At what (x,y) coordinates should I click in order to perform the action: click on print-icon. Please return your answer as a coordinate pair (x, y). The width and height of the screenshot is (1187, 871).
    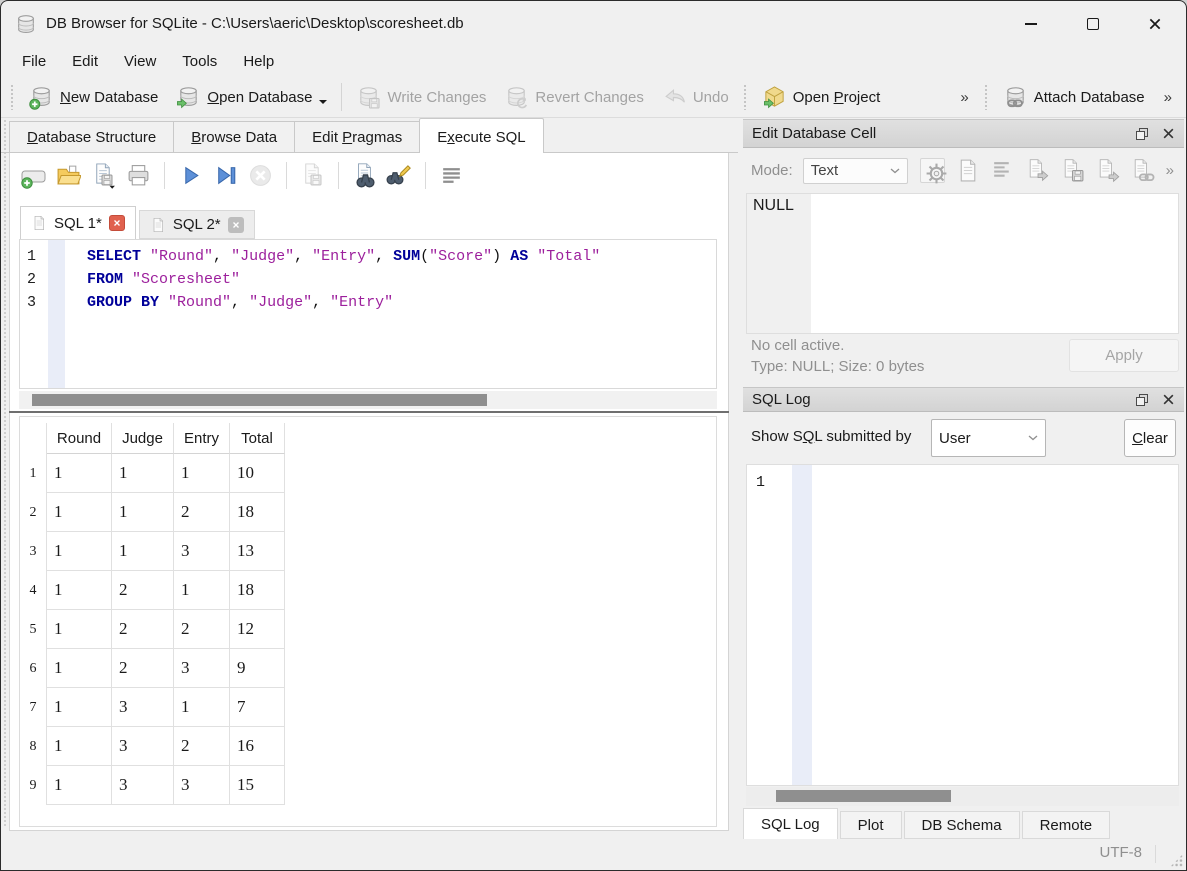
    Looking at the image, I should click on (138, 175).